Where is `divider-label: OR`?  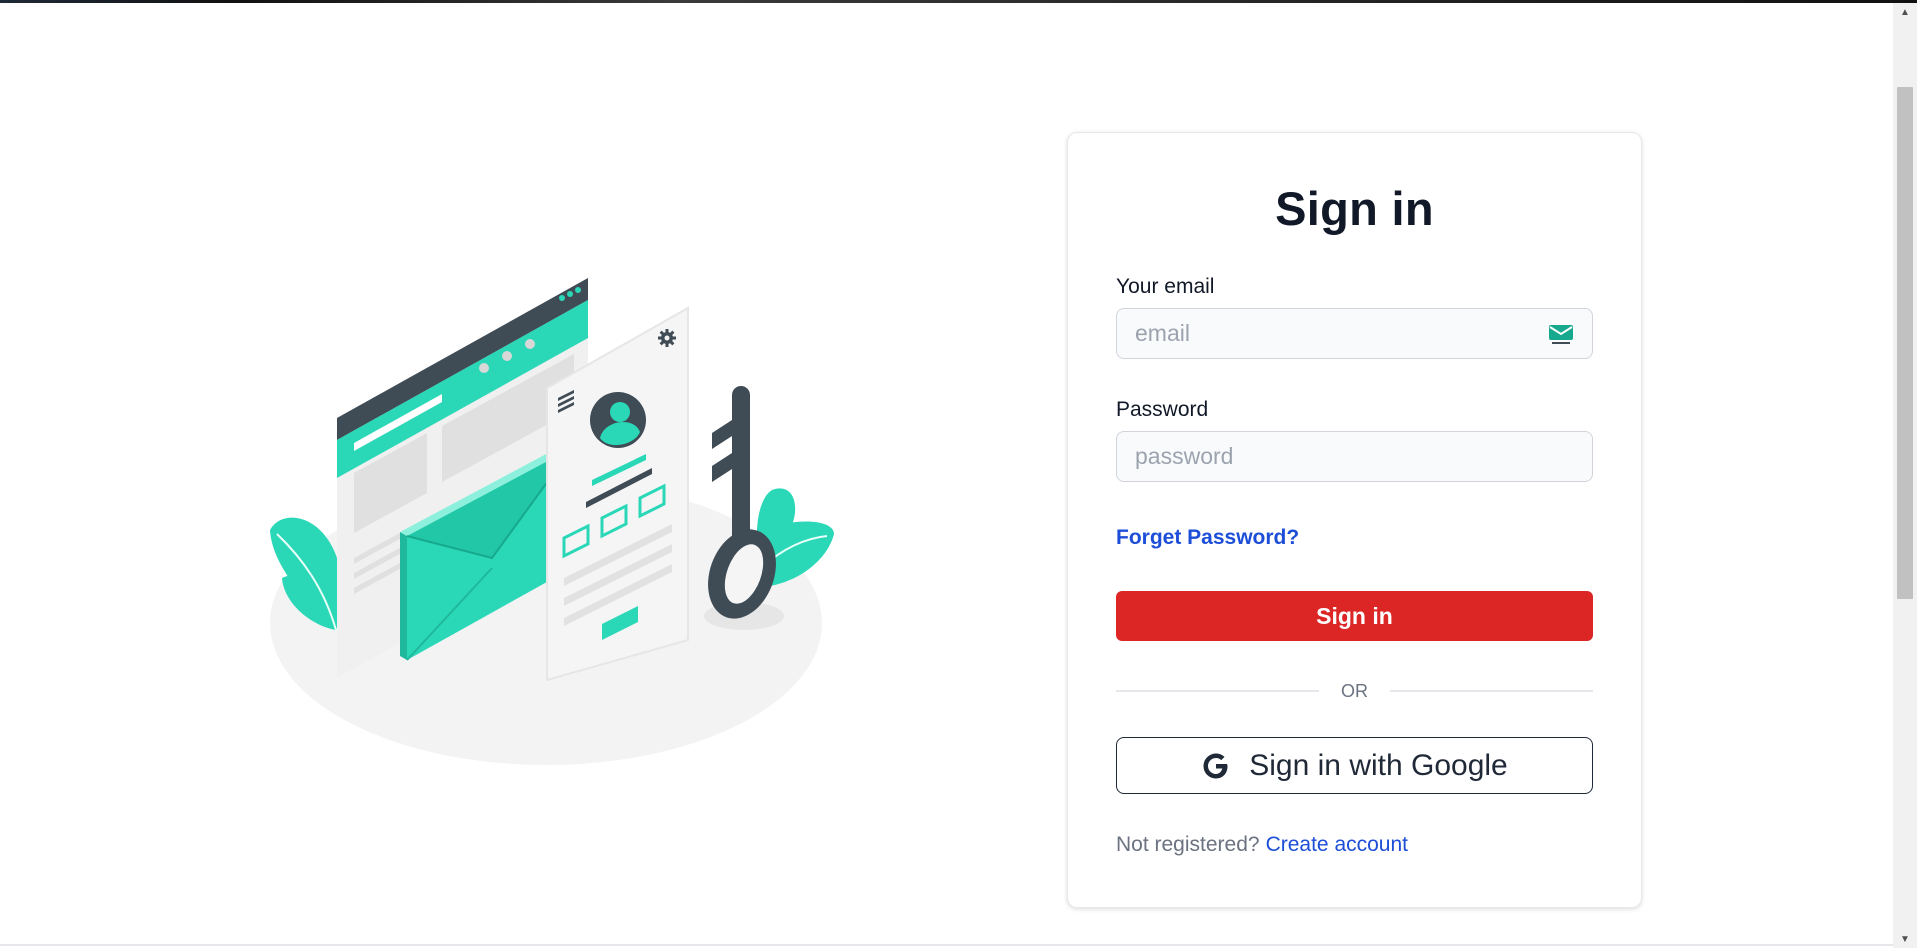
divider-label: OR is located at coordinates (1354, 690).